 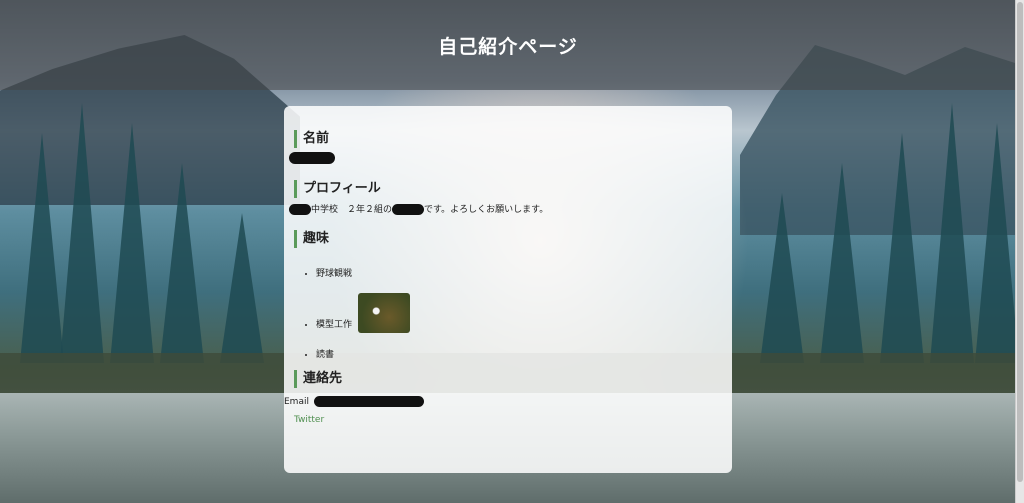 What do you see at coordinates (408, 209) in the screenshot?
I see `redacted-student-name` at bounding box center [408, 209].